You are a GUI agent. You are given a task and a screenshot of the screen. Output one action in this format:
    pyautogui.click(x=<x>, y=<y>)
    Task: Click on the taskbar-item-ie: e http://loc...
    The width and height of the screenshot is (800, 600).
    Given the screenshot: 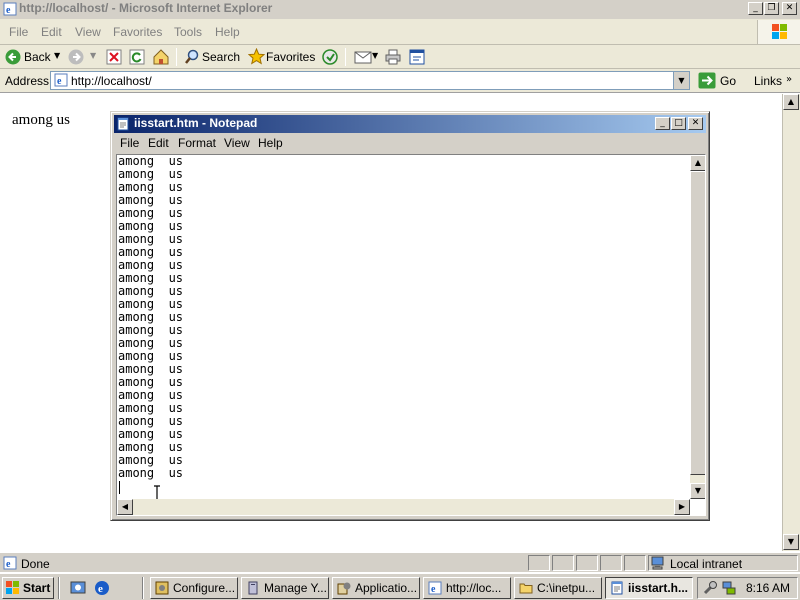 What is the action you would take?
    pyautogui.click(x=467, y=588)
    